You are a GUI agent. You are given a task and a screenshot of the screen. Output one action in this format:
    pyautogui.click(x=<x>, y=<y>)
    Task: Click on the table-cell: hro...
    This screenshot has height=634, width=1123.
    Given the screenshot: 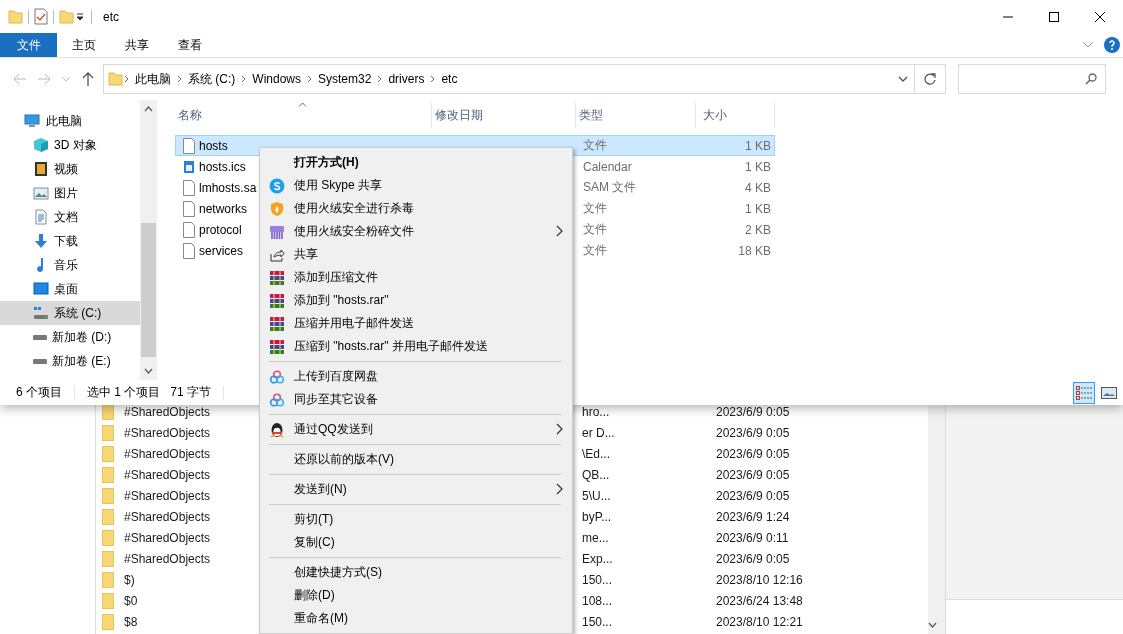 What is the action you would take?
    pyautogui.click(x=596, y=411)
    